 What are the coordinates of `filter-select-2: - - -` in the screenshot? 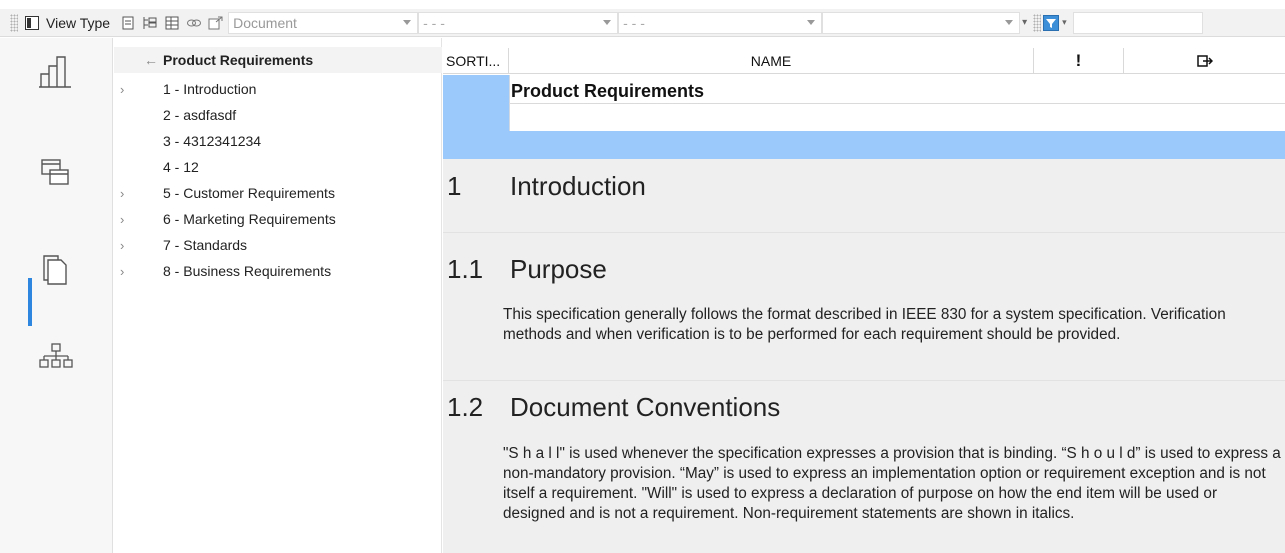 It's located at (720, 22).